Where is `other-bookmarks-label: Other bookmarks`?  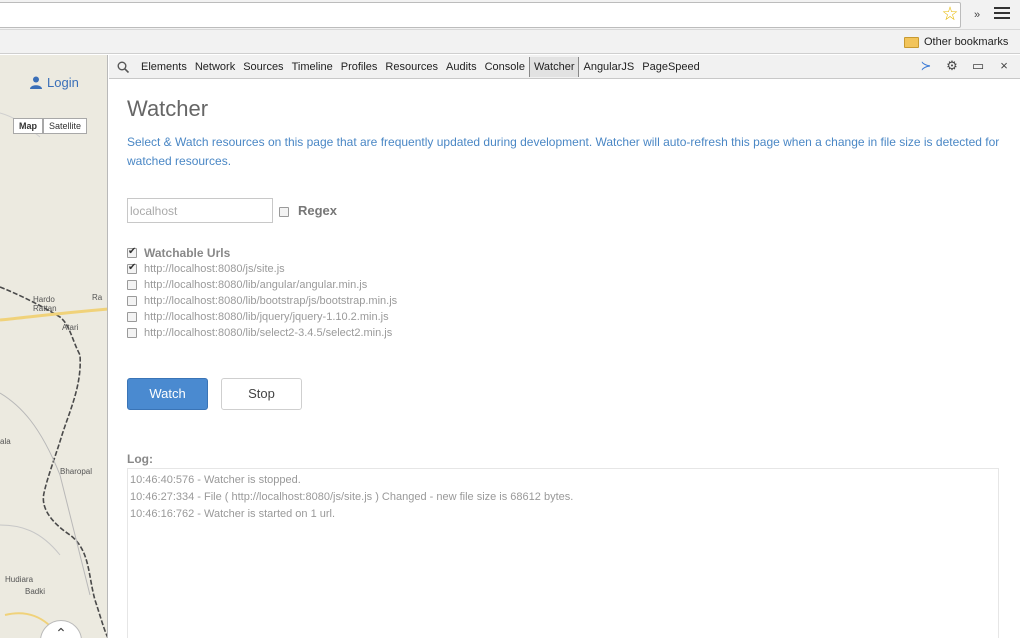 other-bookmarks-label: Other bookmarks is located at coordinates (966, 42).